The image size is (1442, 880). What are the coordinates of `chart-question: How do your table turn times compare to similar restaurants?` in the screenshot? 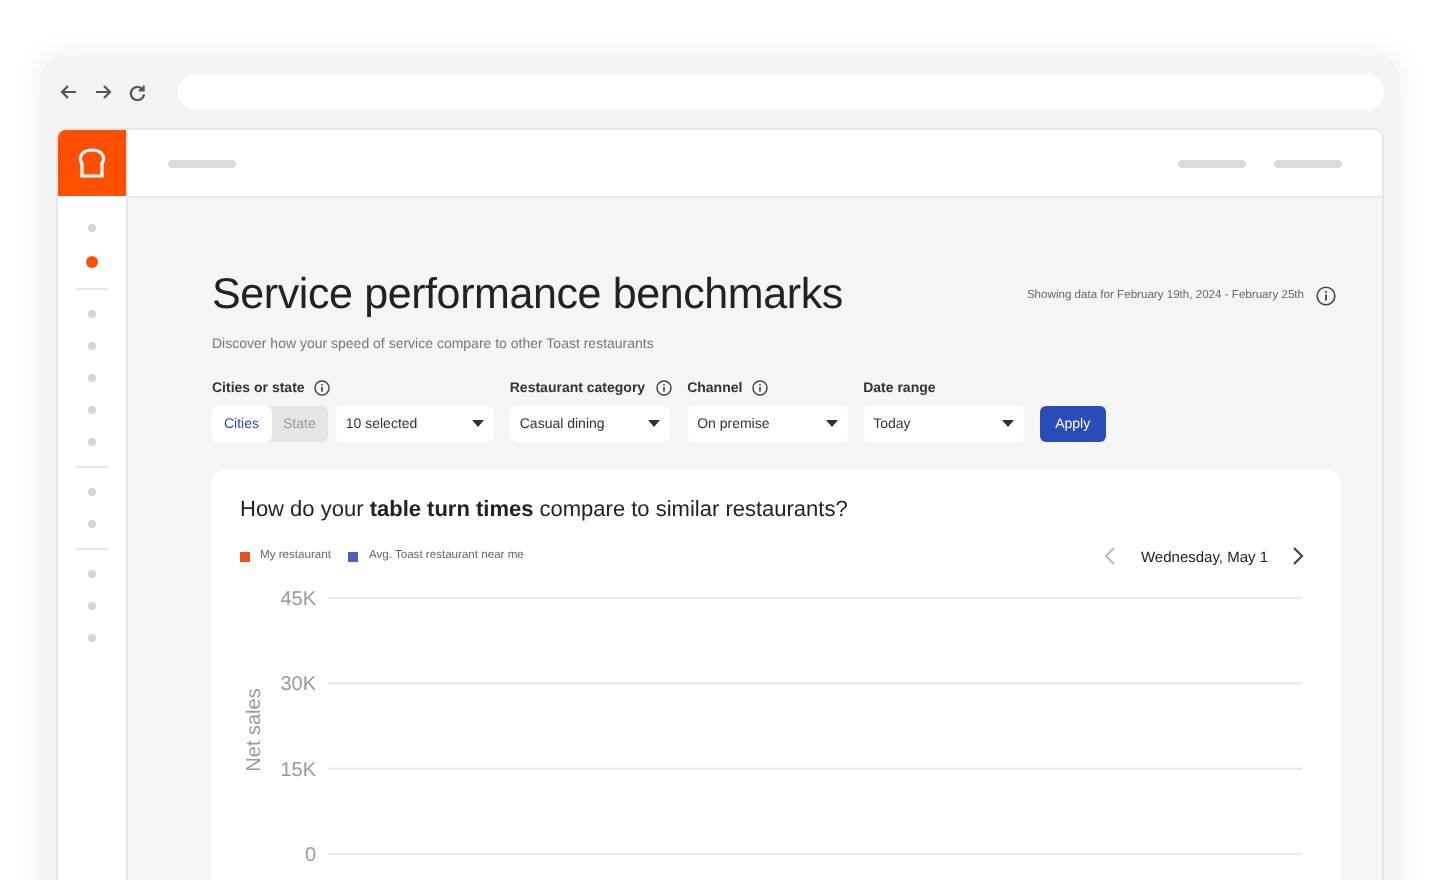 It's located at (545, 510).